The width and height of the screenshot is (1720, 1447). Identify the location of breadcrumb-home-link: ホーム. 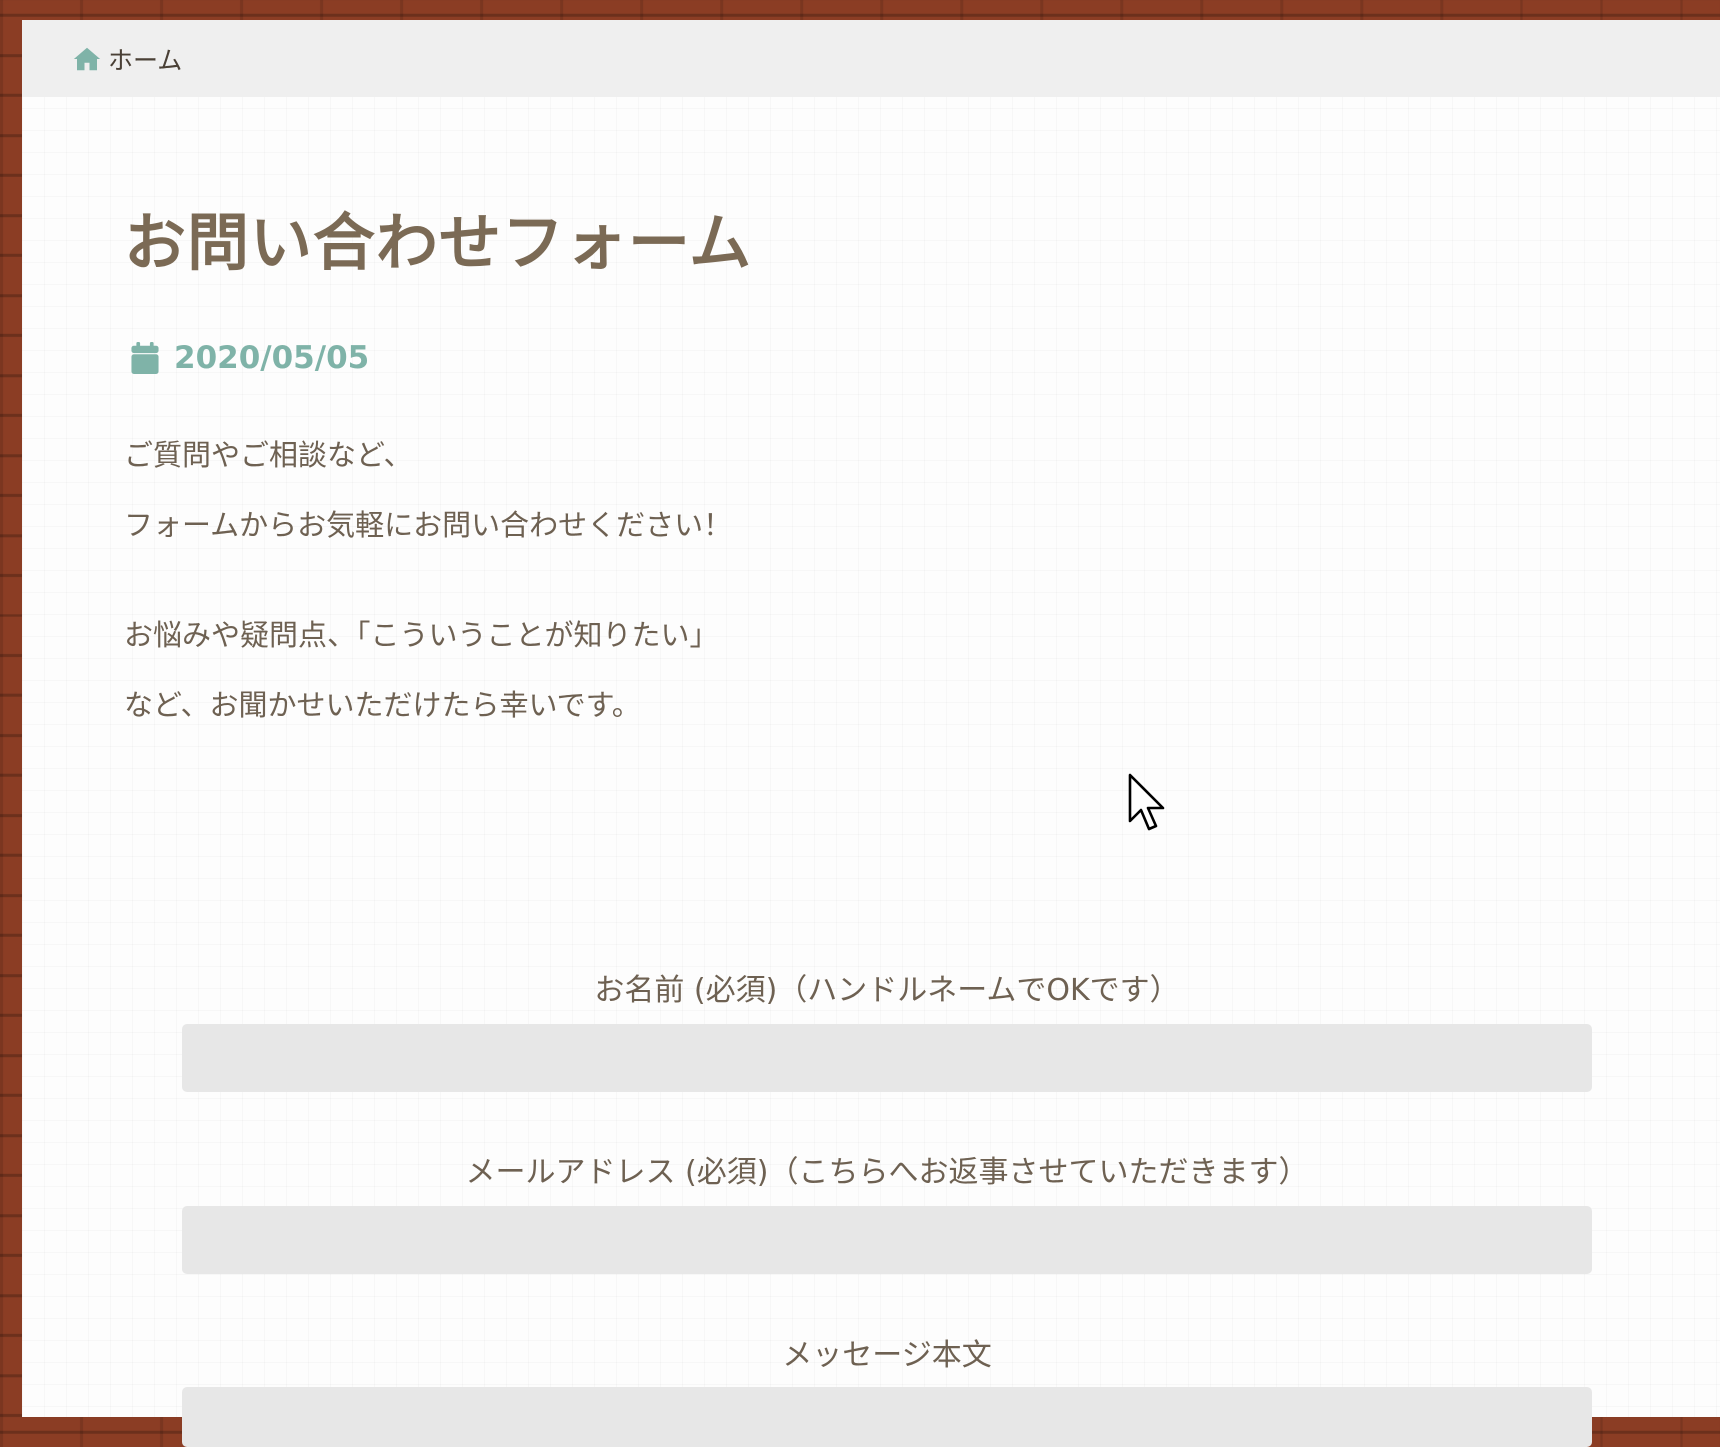
(145, 59).